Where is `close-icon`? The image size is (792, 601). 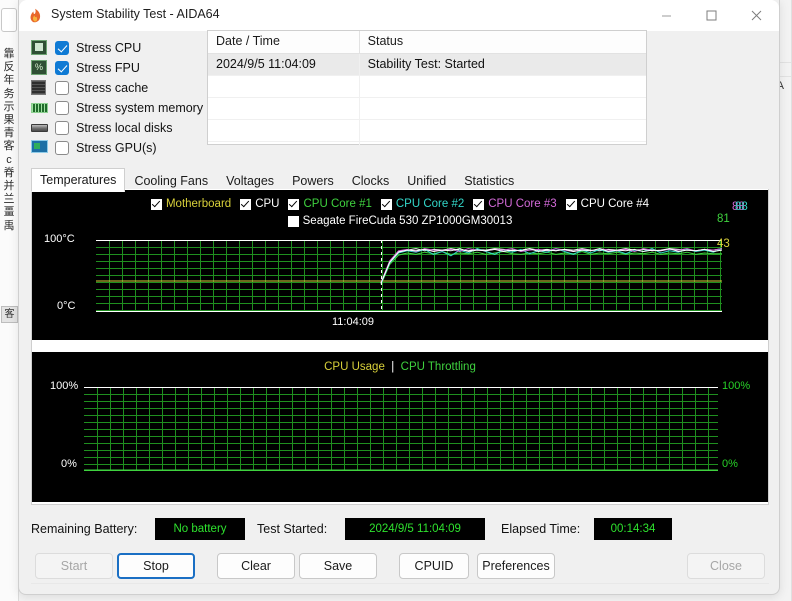 close-icon is located at coordinates (756, 15).